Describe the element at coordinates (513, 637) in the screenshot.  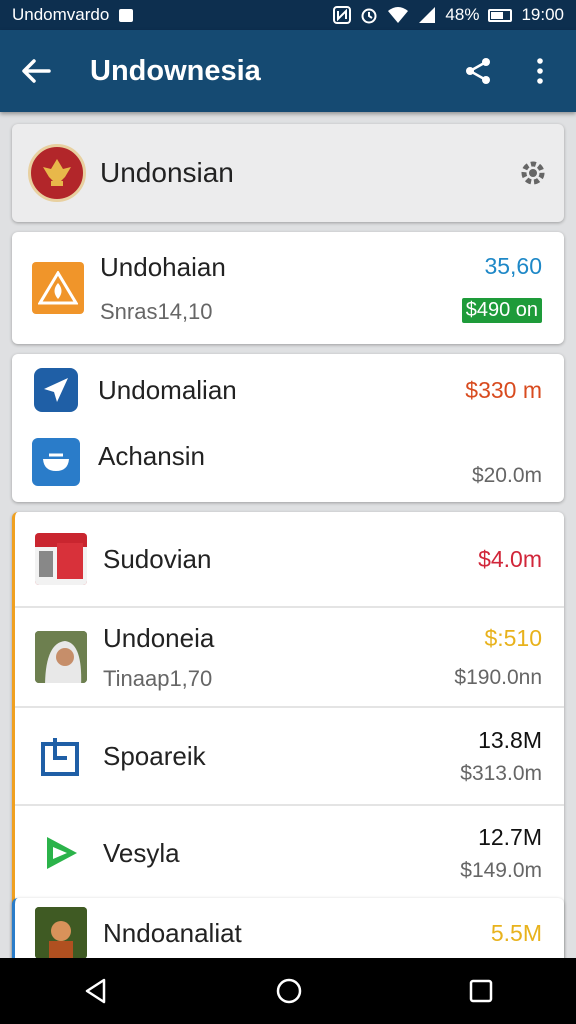
I see `item-value: $:510` at that location.